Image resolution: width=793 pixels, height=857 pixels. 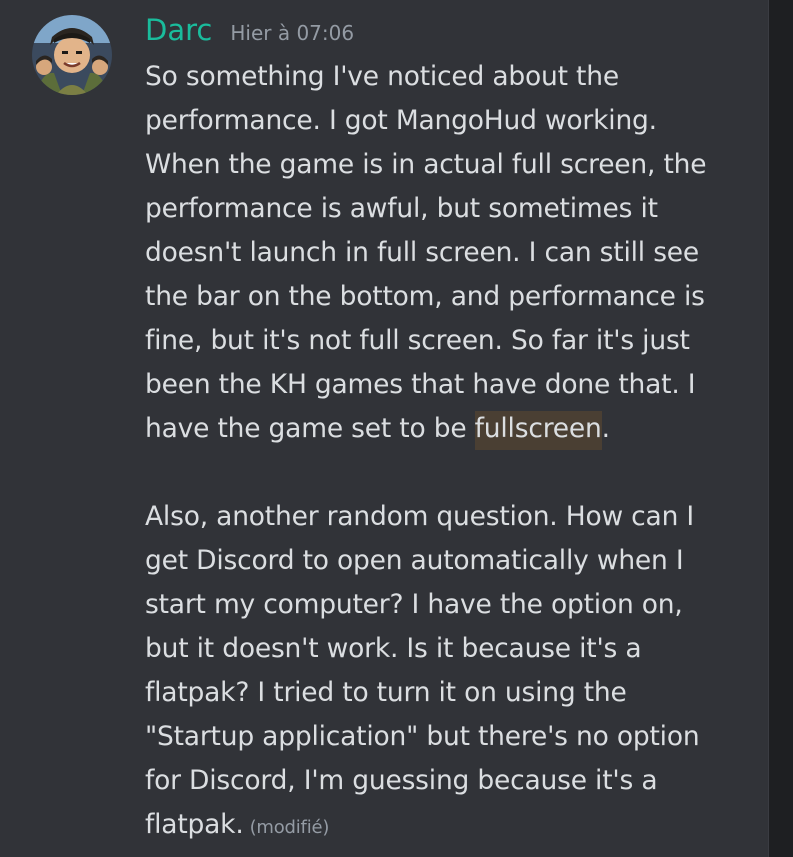 I want to click on message-line: been the KH games that have done that. I, so click(x=420, y=384).